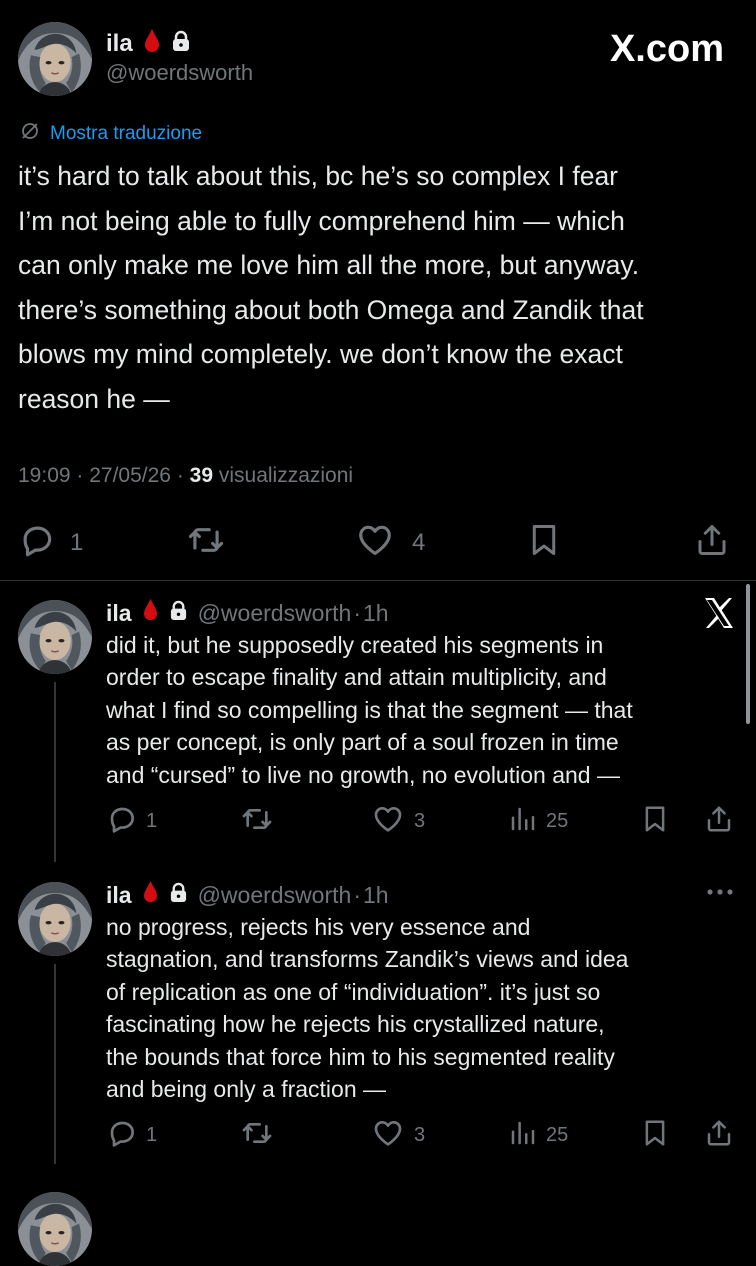 This screenshot has height=1266, width=756. I want to click on author-row: ila, so click(148, 43).